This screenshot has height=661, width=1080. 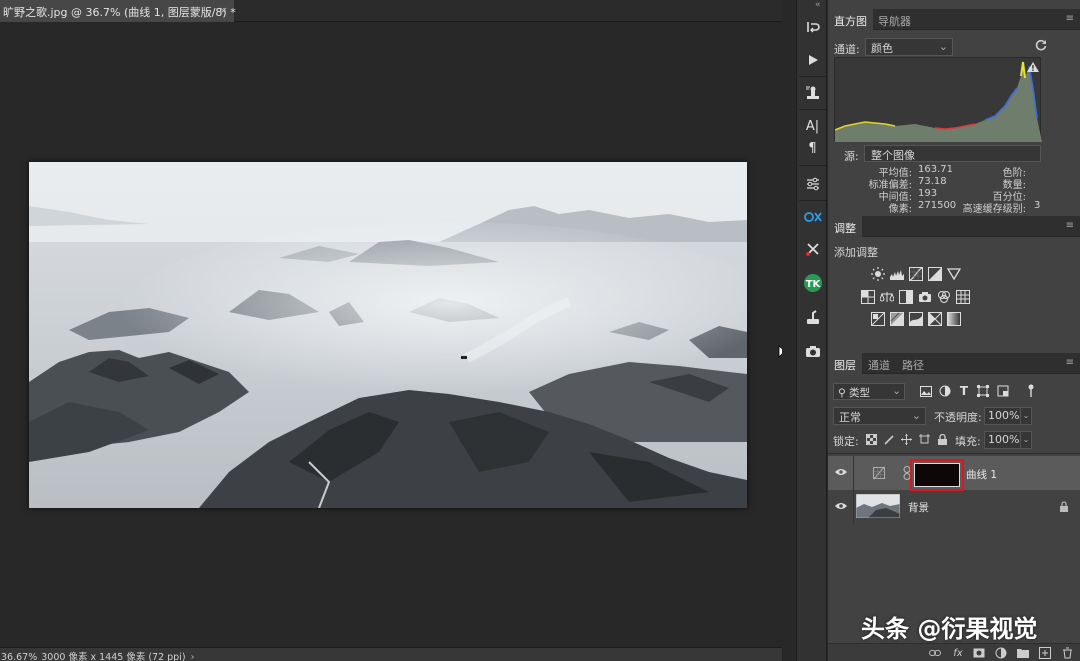 I want to click on tab-adjustments: 调整, so click(x=845, y=226).